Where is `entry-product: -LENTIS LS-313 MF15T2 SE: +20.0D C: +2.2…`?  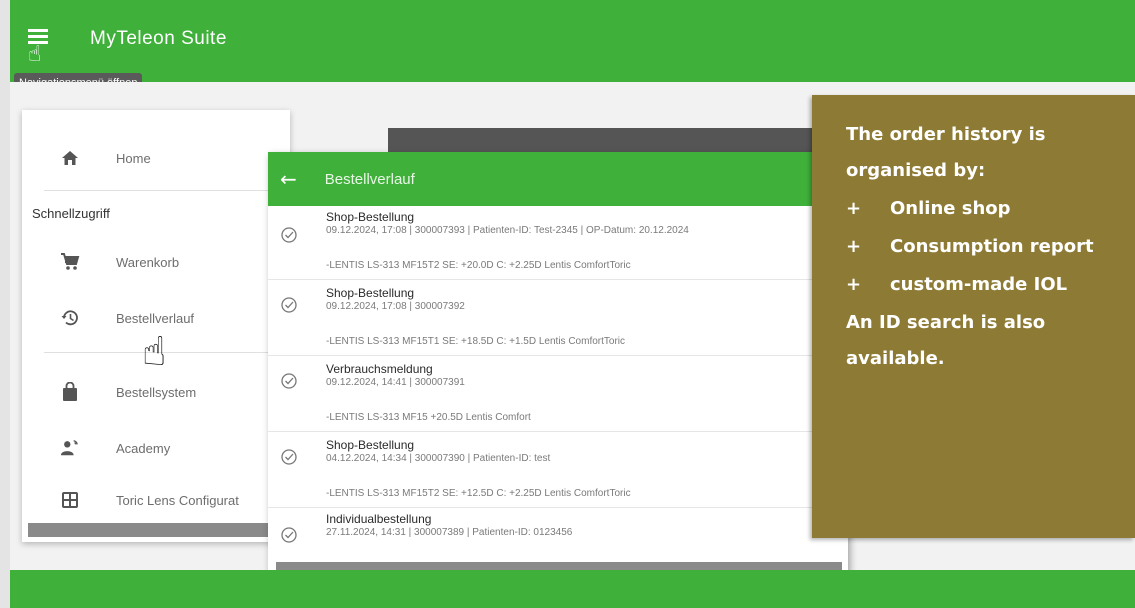
entry-product: -LENTIS LS-313 MF15T2 SE: +20.0D C: +2.2… is located at coordinates (478, 265).